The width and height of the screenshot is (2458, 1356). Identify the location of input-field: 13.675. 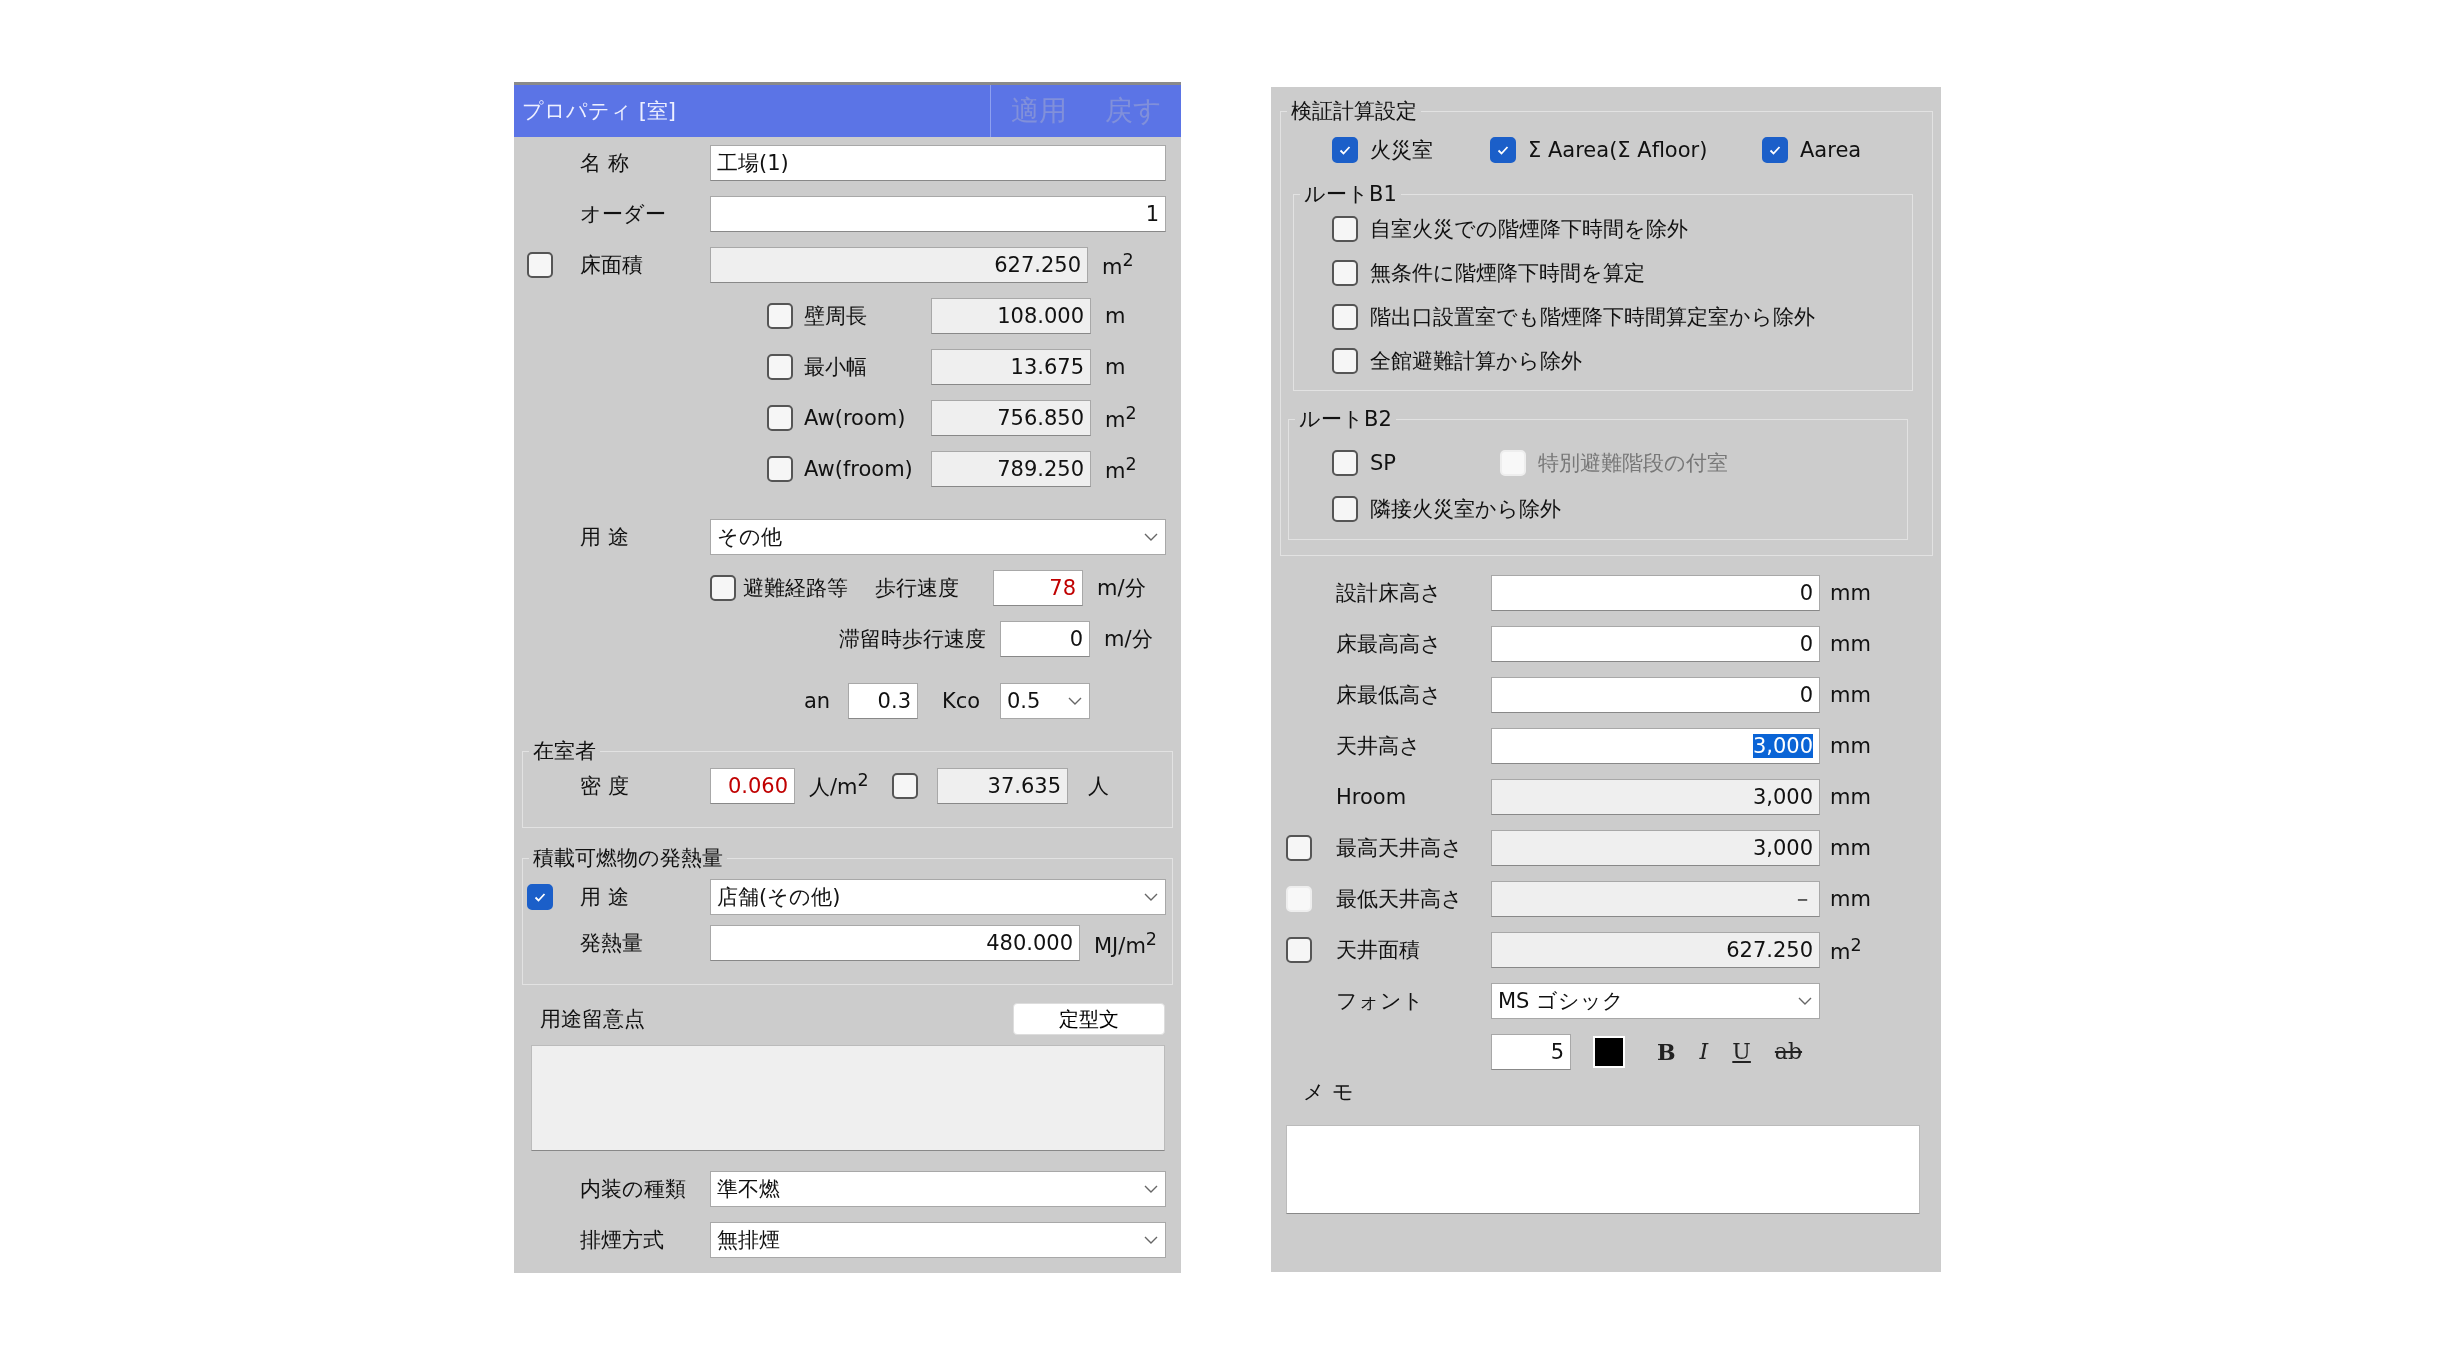
(1011, 366).